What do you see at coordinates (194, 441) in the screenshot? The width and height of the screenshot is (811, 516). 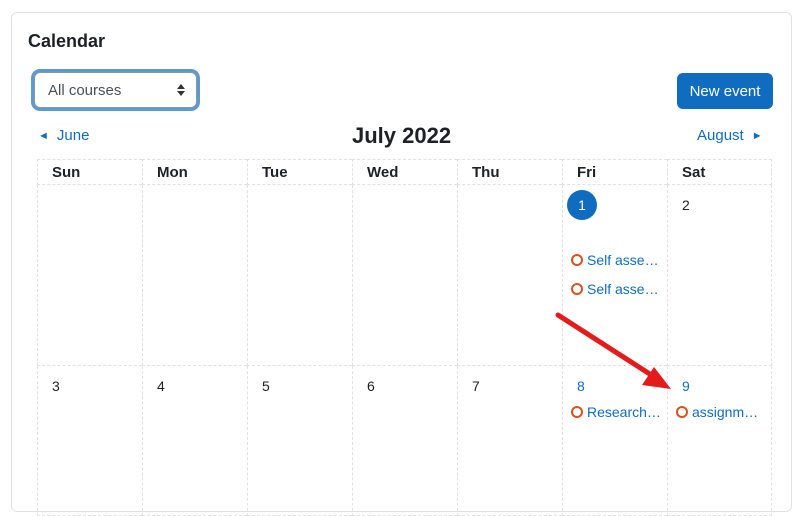 I see `day-cell-4: 4` at bounding box center [194, 441].